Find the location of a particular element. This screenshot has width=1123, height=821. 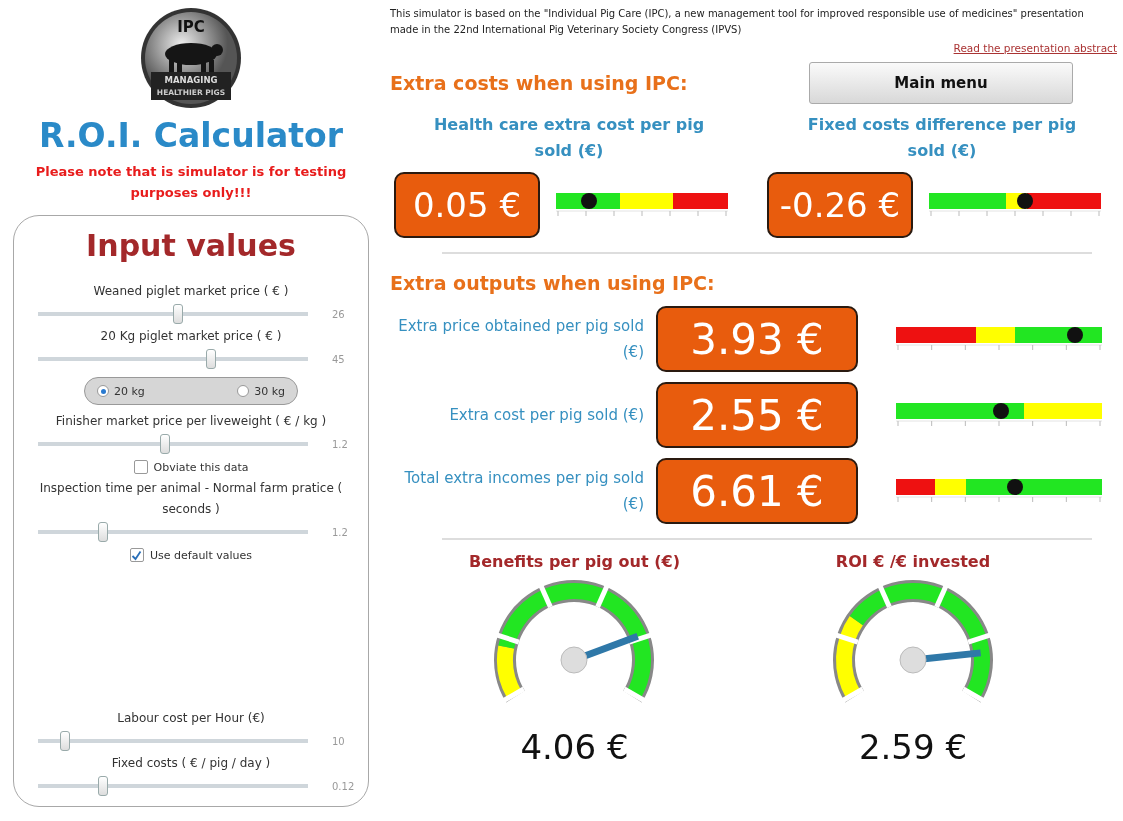

output-label: Extra price obtained per pig sold (€) is located at coordinates (520, 339).